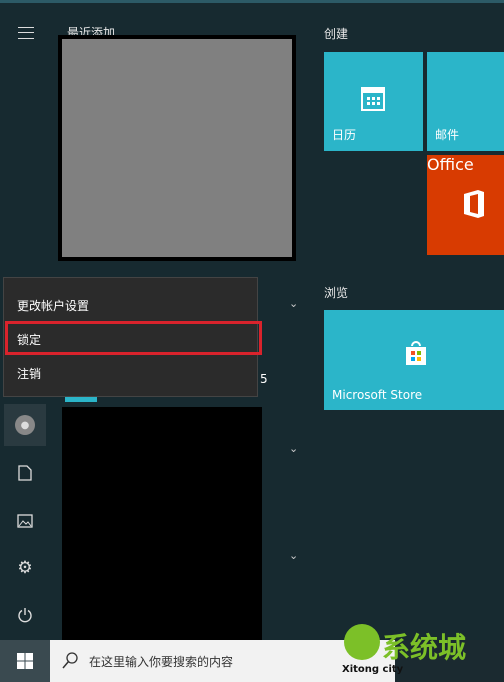  I want to click on windows-logo-icon, so click(25, 661).